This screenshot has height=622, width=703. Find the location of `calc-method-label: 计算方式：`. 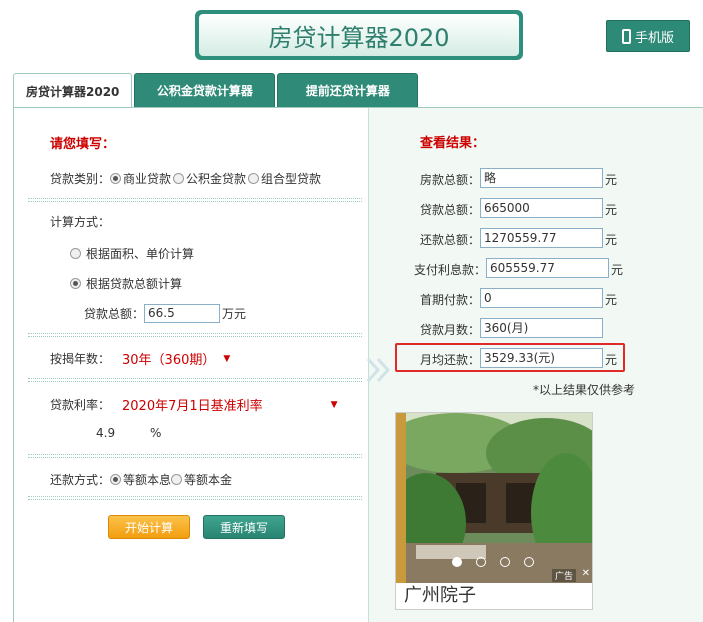

calc-method-label: 计算方式： is located at coordinates (80, 222).